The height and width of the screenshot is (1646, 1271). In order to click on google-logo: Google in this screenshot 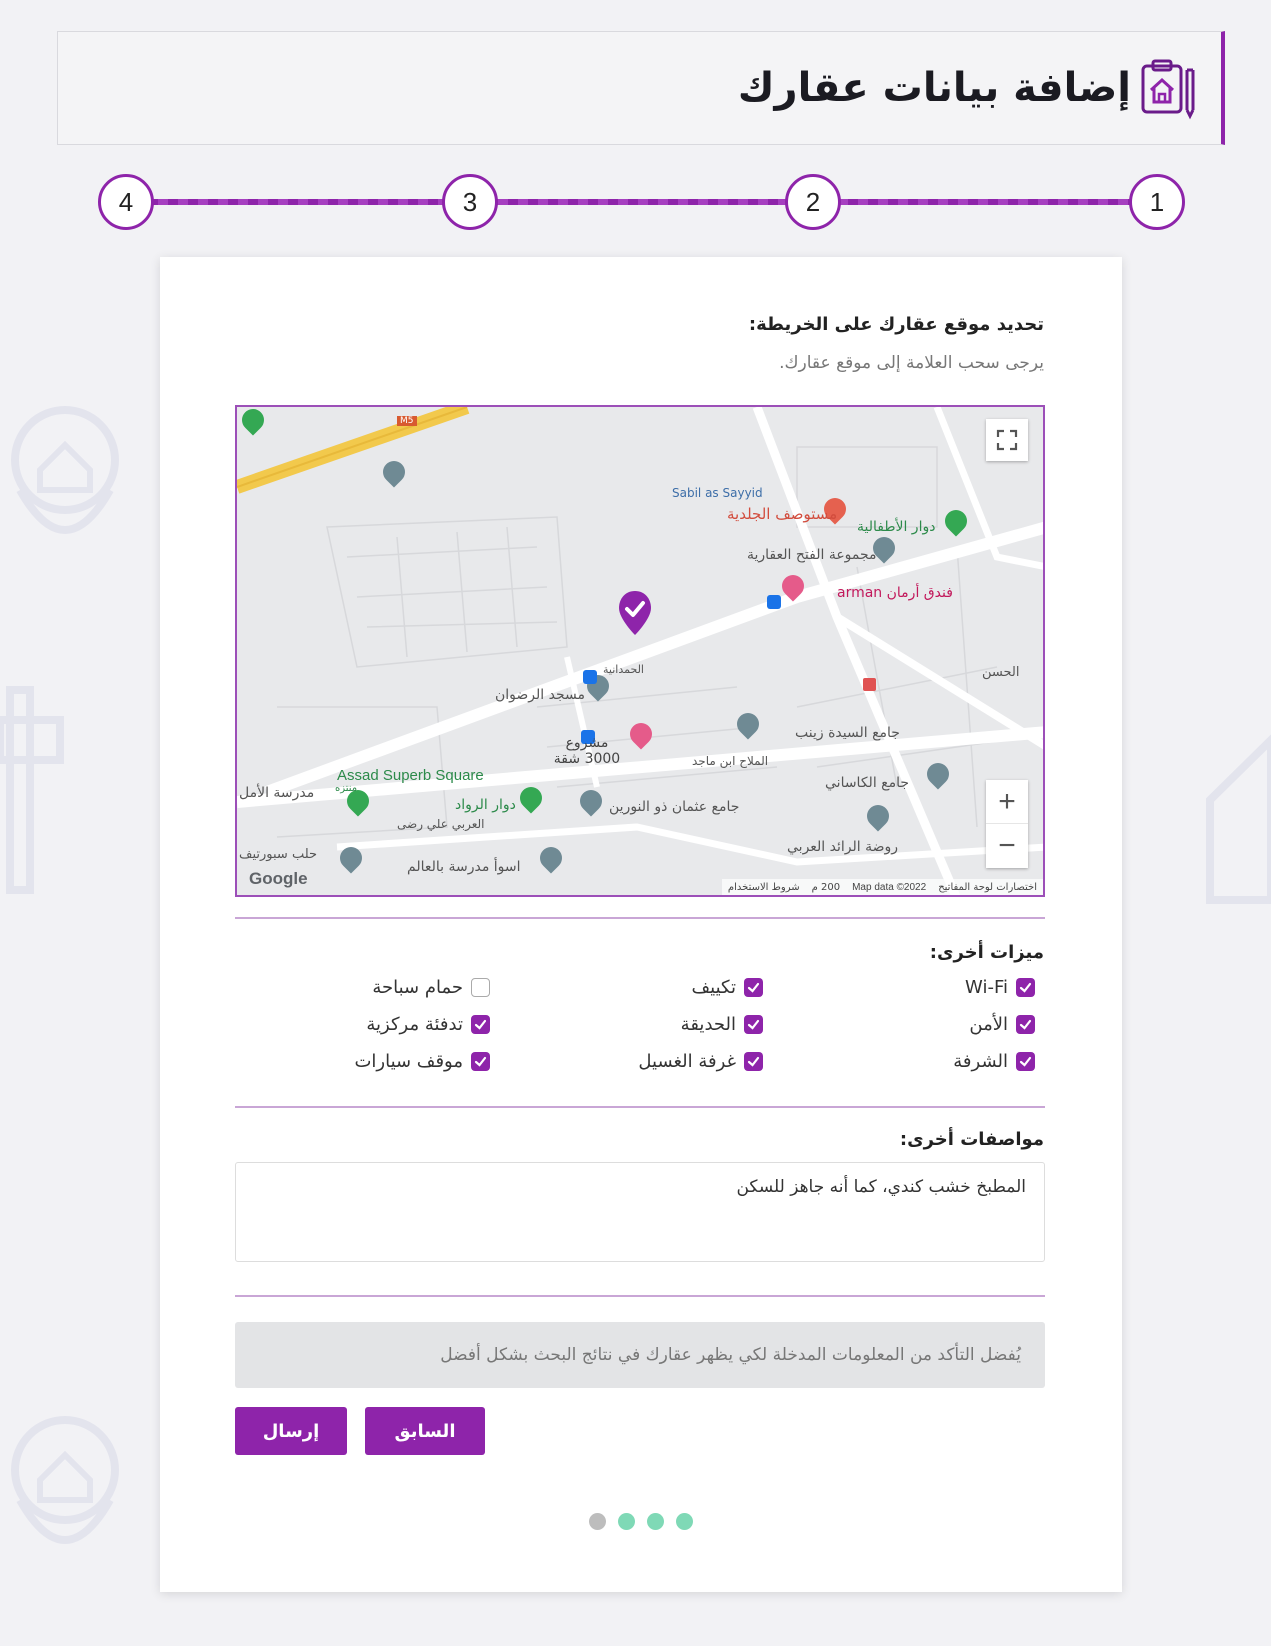, I will do `click(278, 878)`.